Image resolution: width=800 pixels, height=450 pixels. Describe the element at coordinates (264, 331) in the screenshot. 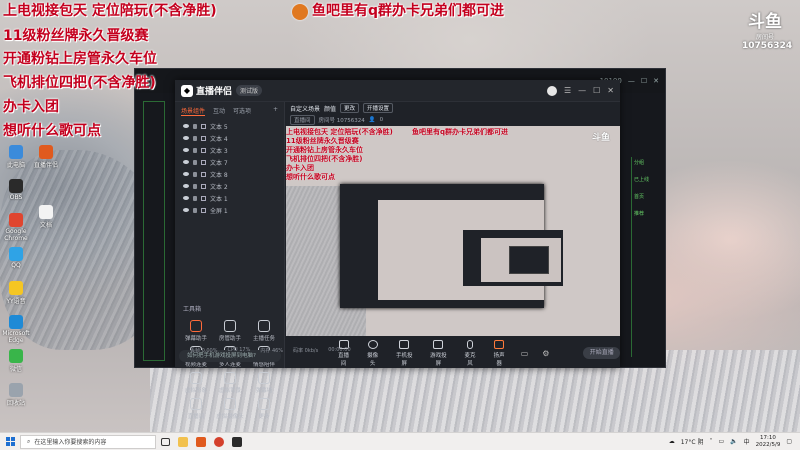

I see `toolbox-item: 主播任务` at that location.